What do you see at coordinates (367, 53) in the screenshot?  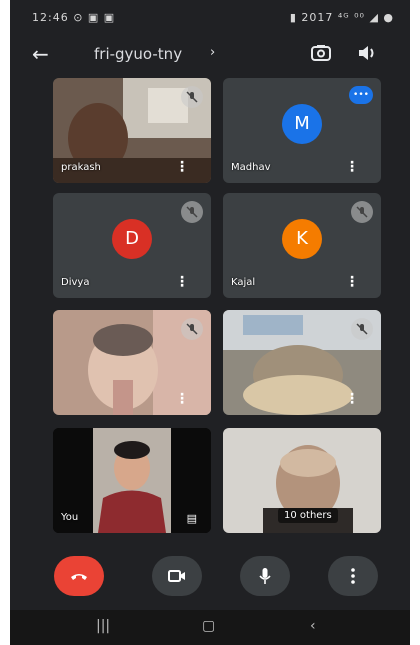 I see `speaker-icon` at bounding box center [367, 53].